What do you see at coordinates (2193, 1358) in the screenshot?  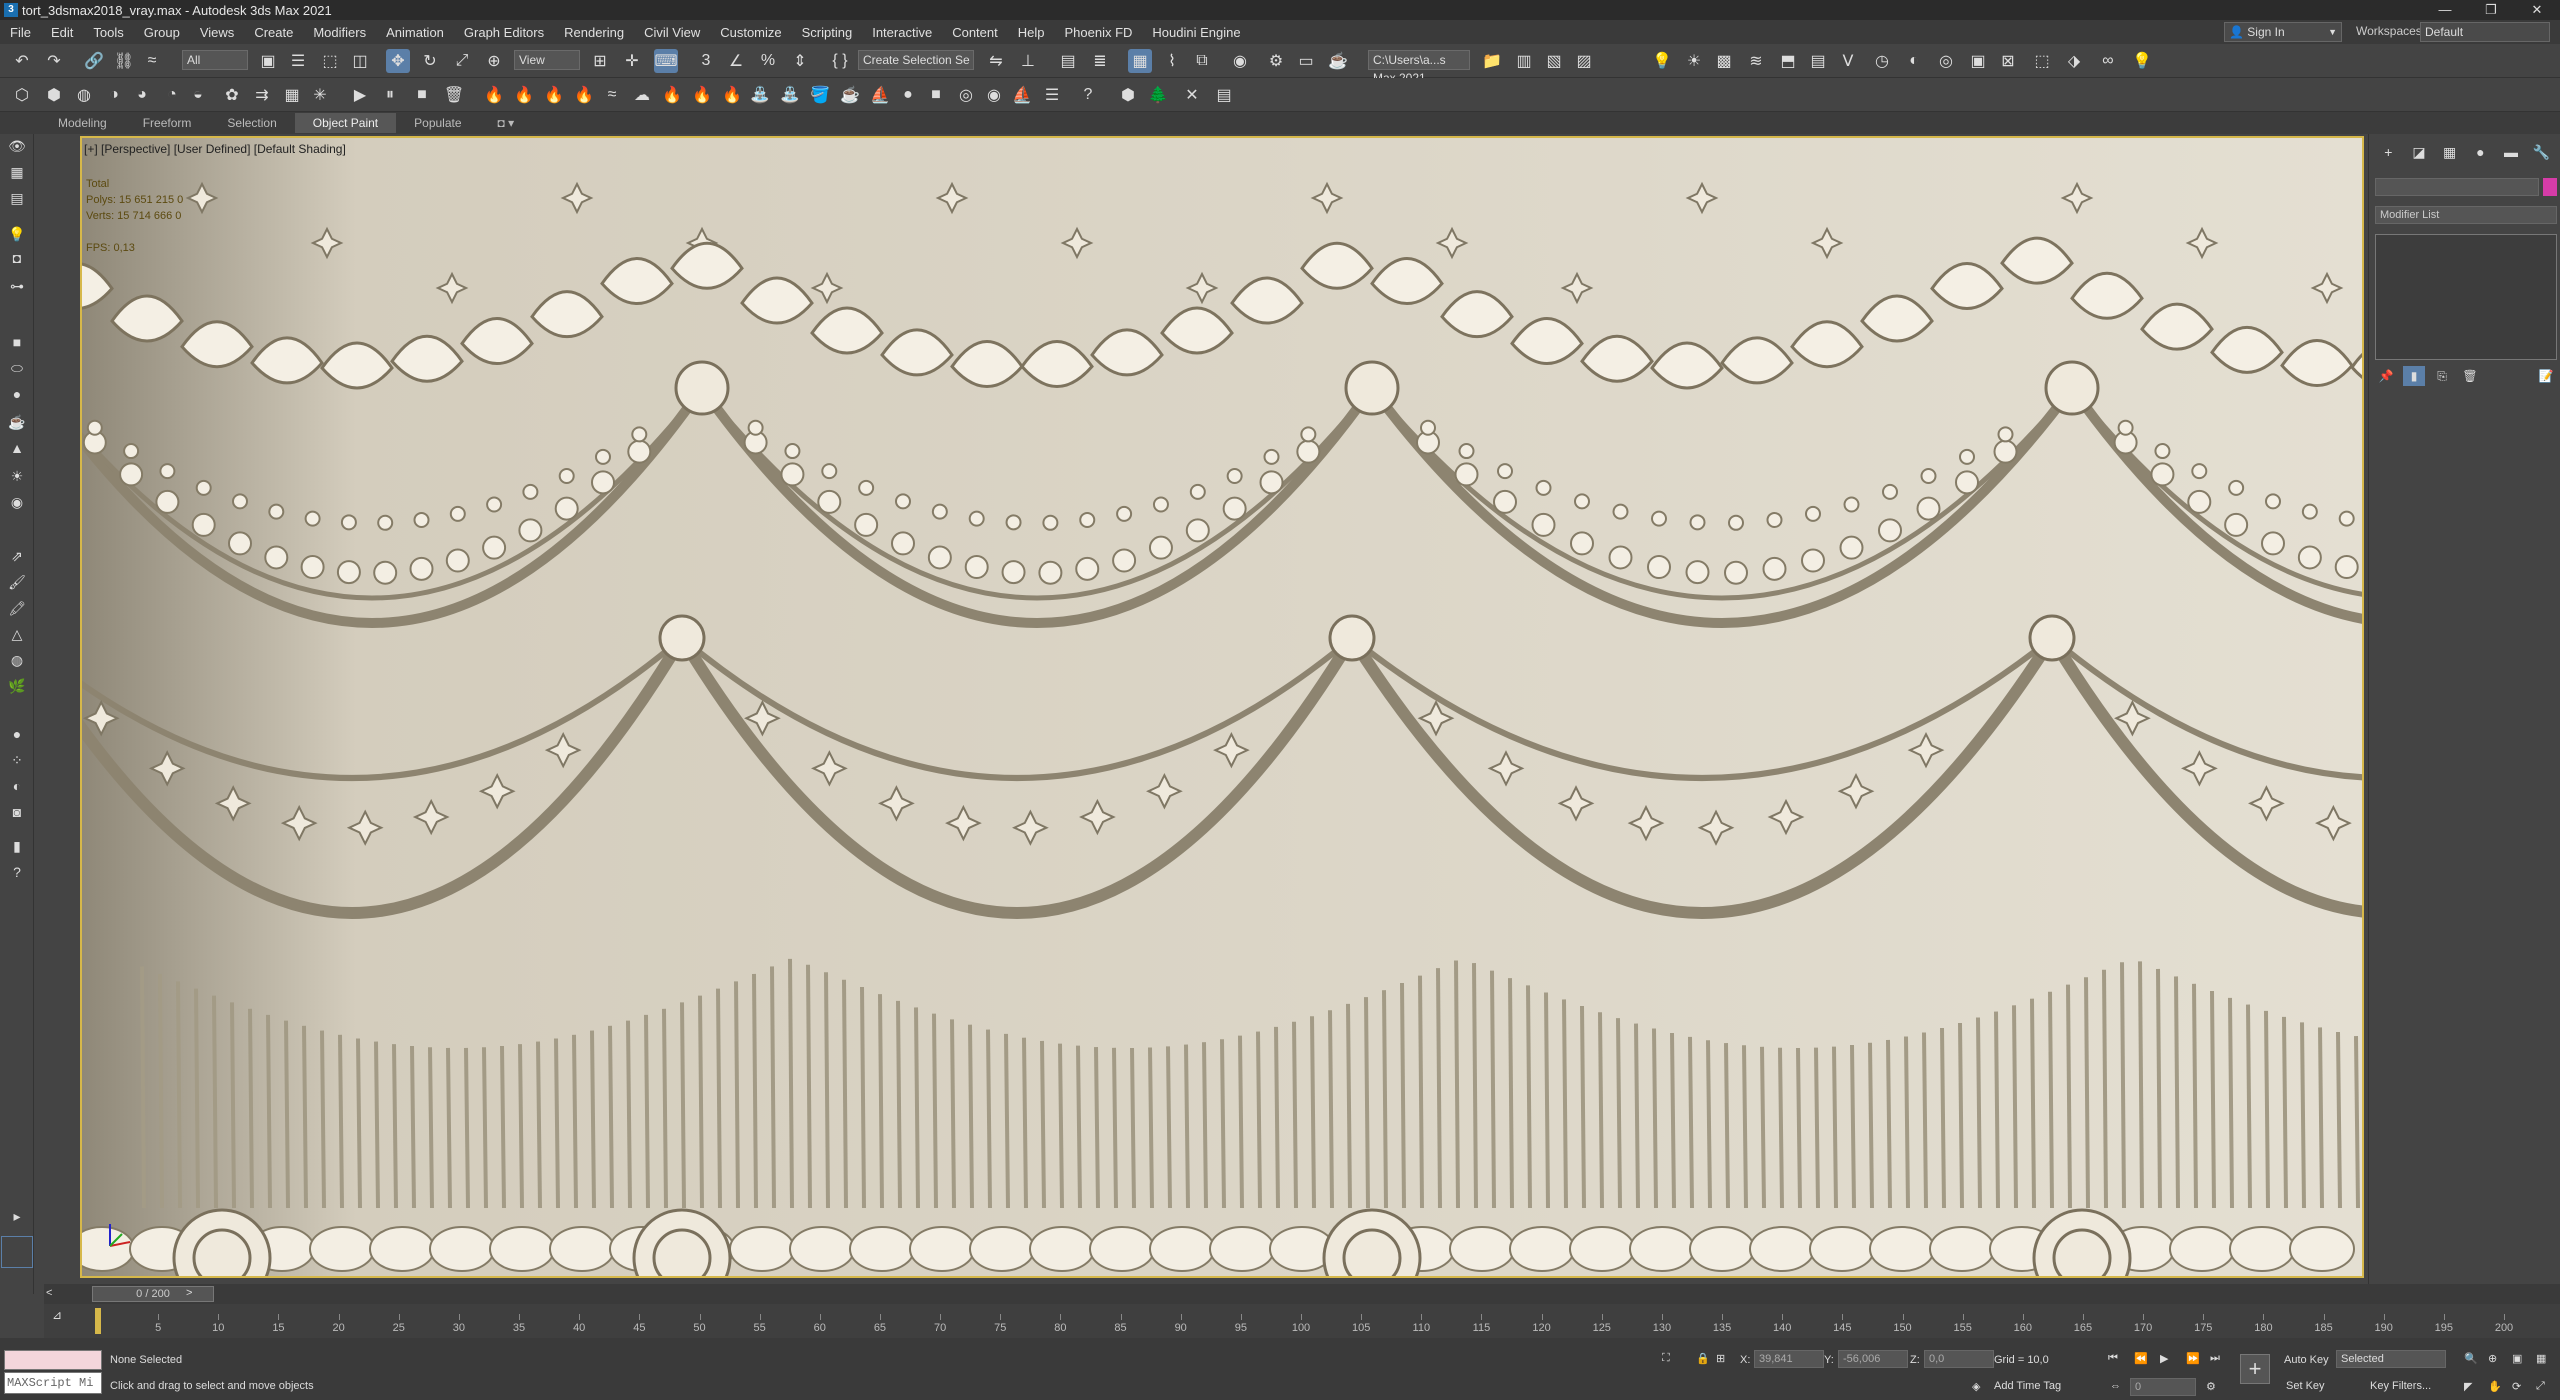 I see `next-frame-icon: ⏩` at bounding box center [2193, 1358].